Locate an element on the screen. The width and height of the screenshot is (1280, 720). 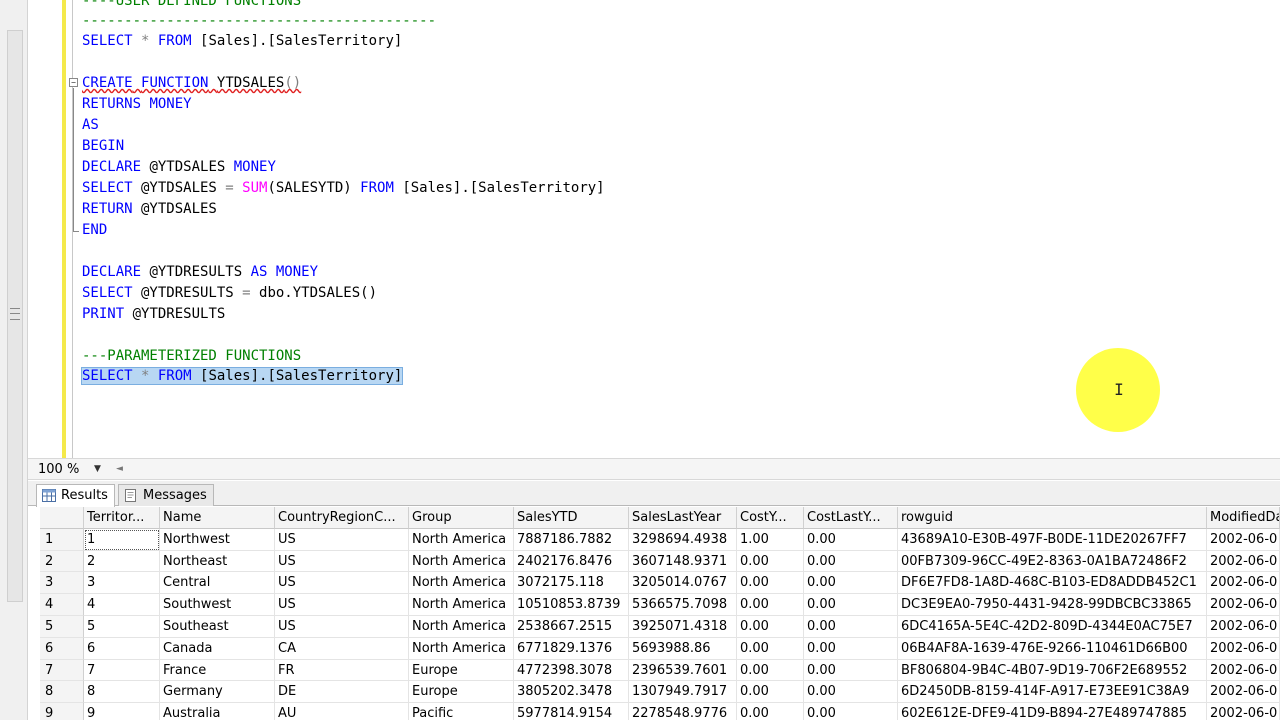
table-cell: 3607148.9371 is located at coordinates (683, 561).